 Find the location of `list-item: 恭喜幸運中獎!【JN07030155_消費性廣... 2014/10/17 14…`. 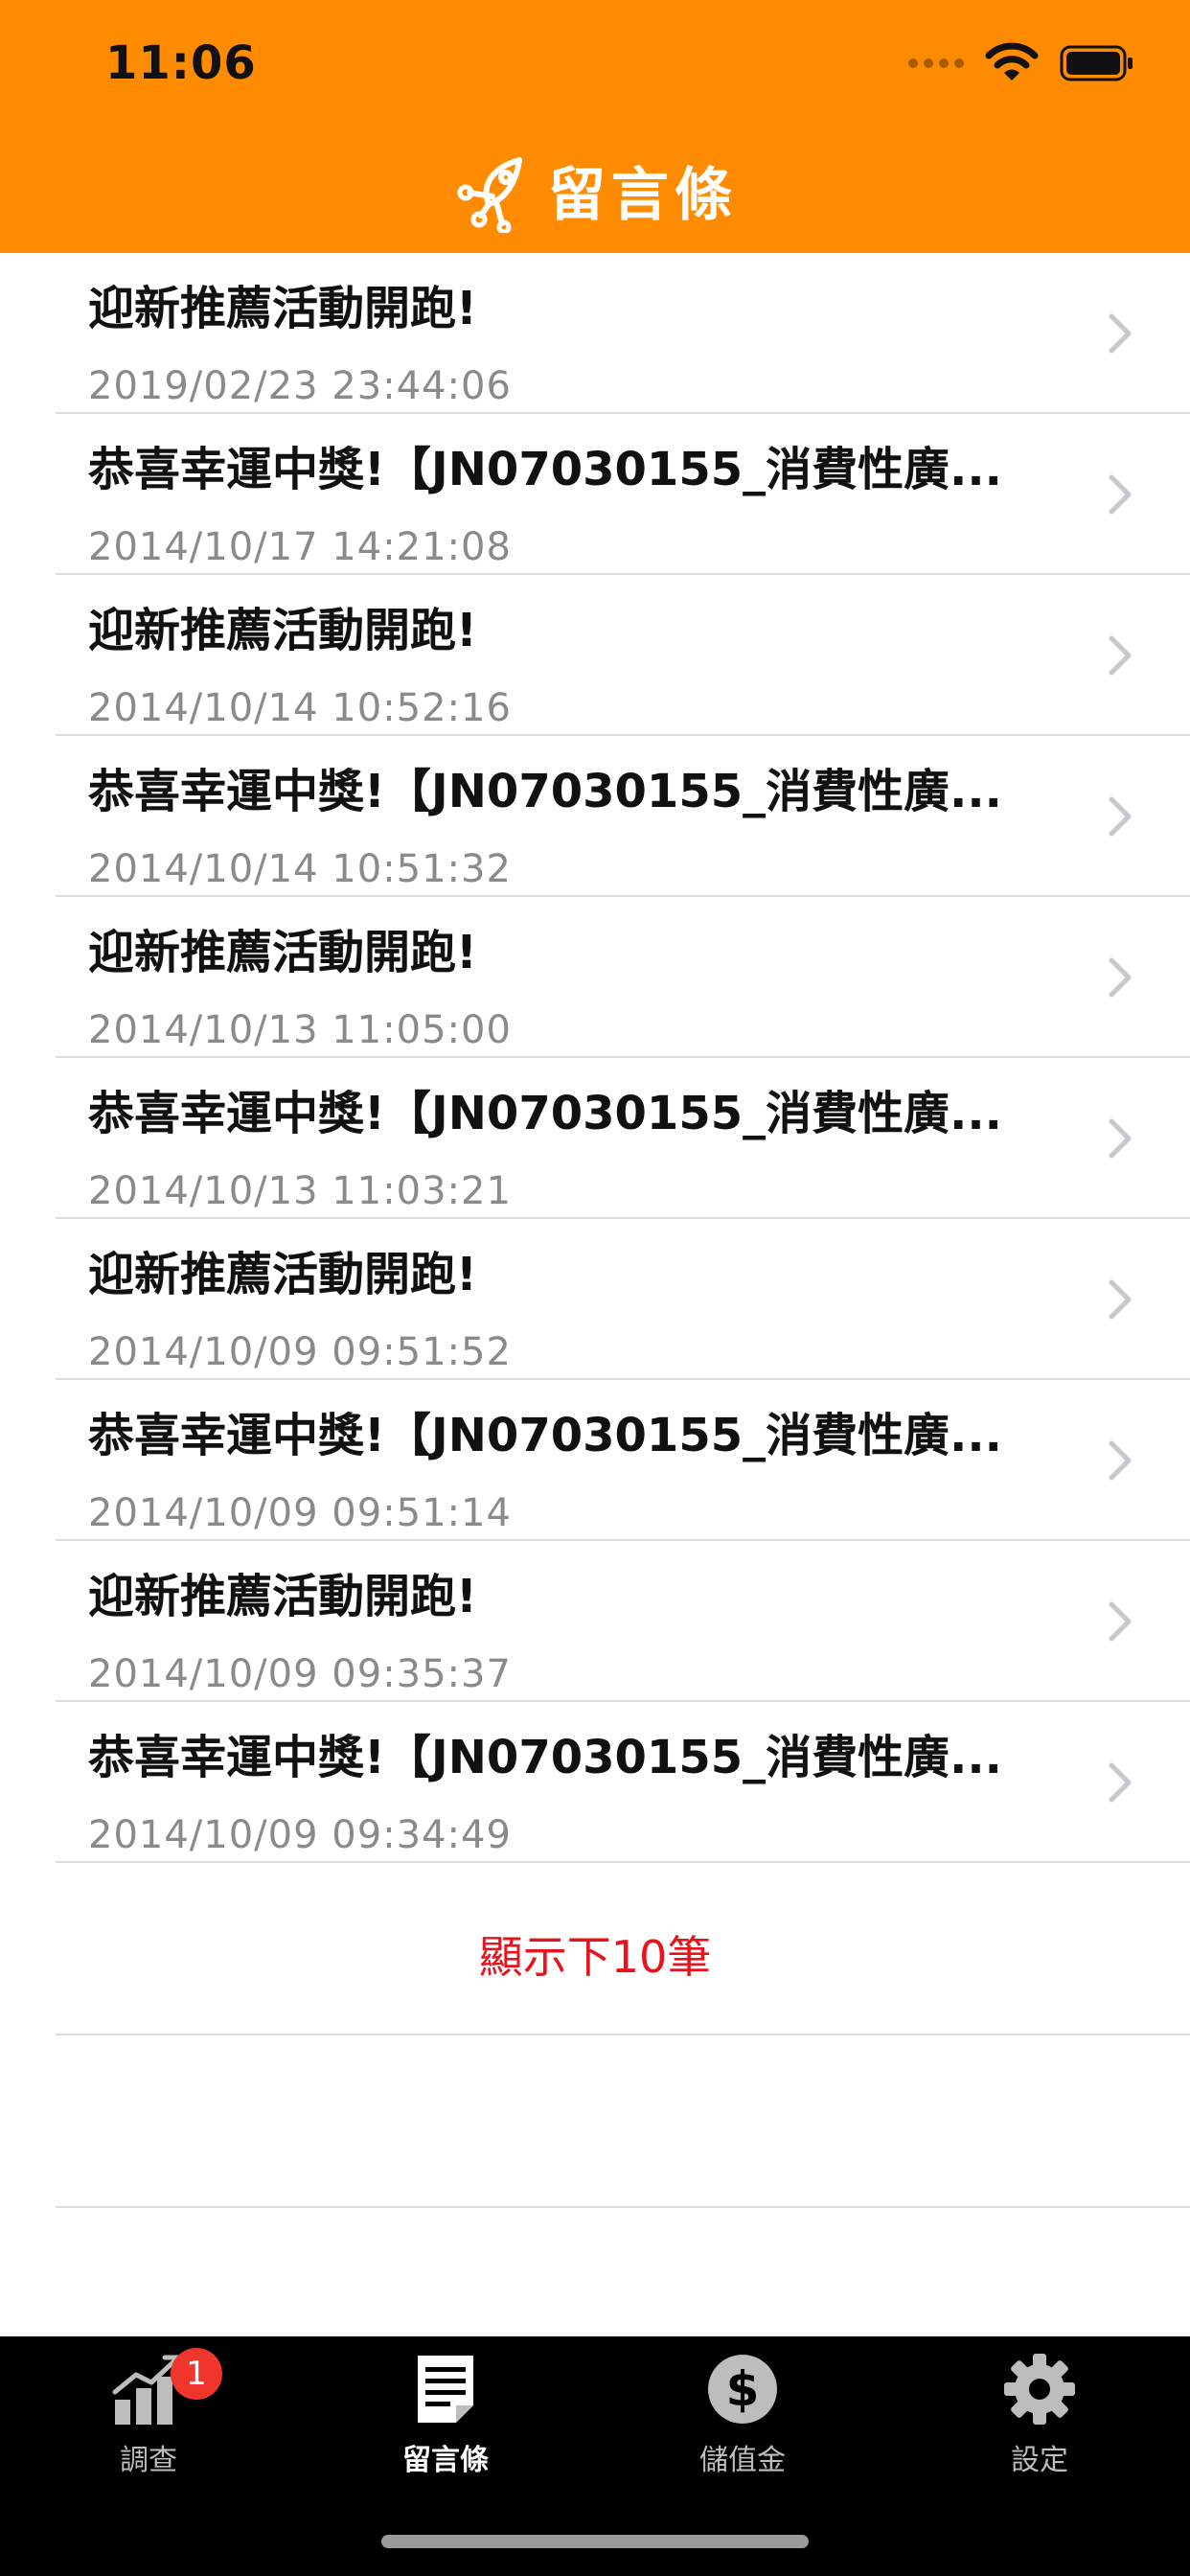

list-item: 恭喜幸運中獎!【JN07030155_消費性廣... 2014/10/17 14… is located at coordinates (595, 494).